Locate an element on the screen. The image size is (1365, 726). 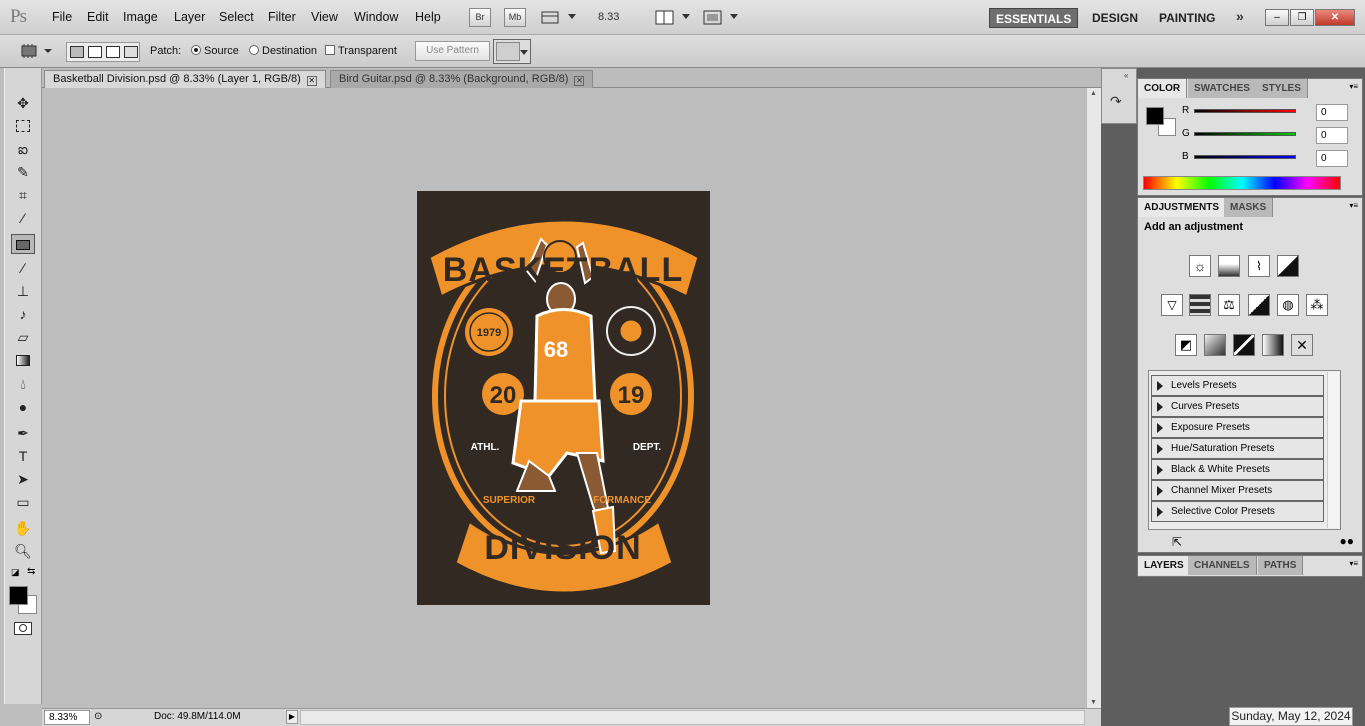
type-tool-icon: T is located at coordinates (23, 456).